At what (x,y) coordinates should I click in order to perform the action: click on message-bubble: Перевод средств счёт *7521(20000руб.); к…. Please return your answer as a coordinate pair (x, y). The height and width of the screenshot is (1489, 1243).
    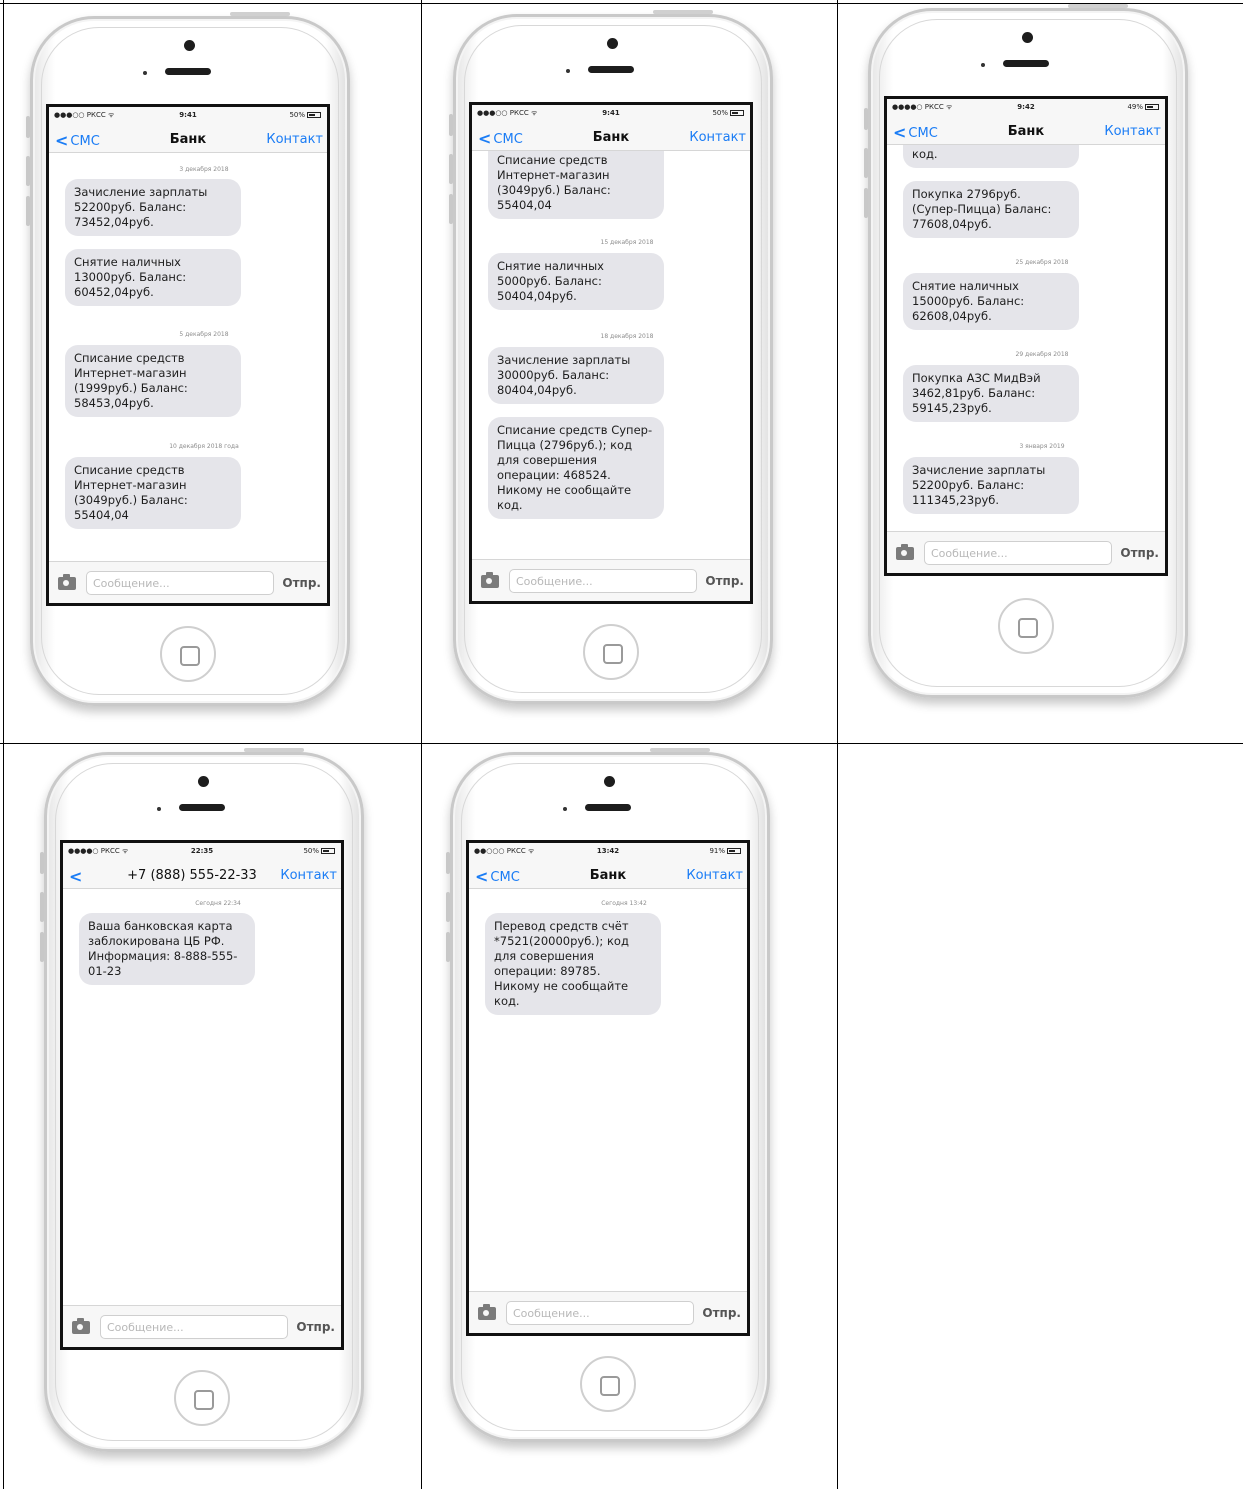
    Looking at the image, I should click on (573, 964).